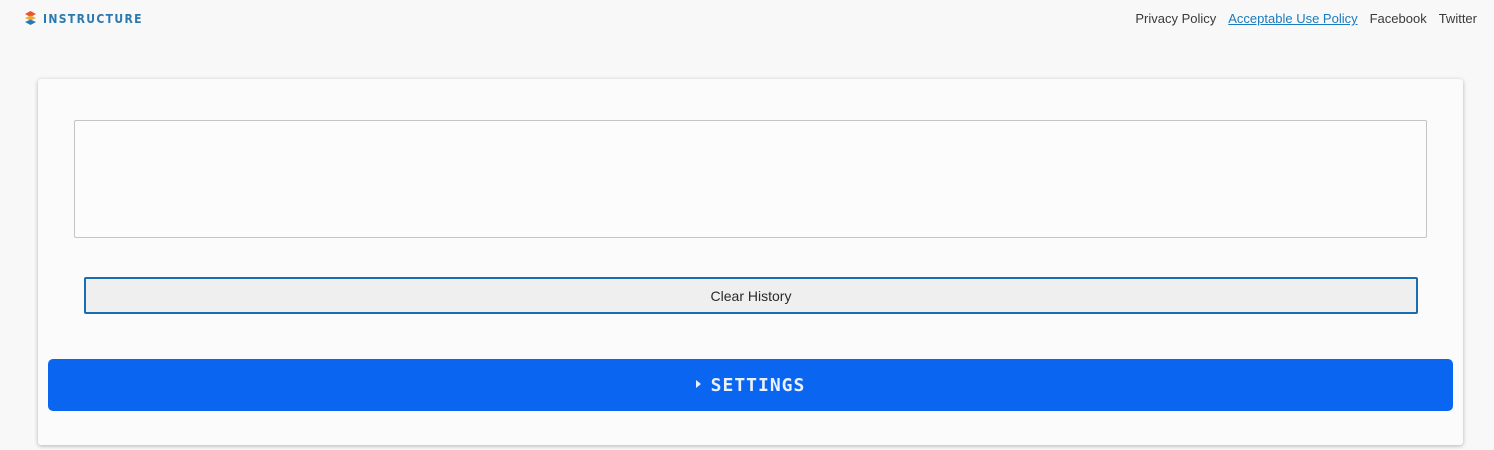 This screenshot has width=1494, height=450. What do you see at coordinates (1175, 19) in the screenshot?
I see `privacy-policy-link: Privacy Policy` at bounding box center [1175, 19].